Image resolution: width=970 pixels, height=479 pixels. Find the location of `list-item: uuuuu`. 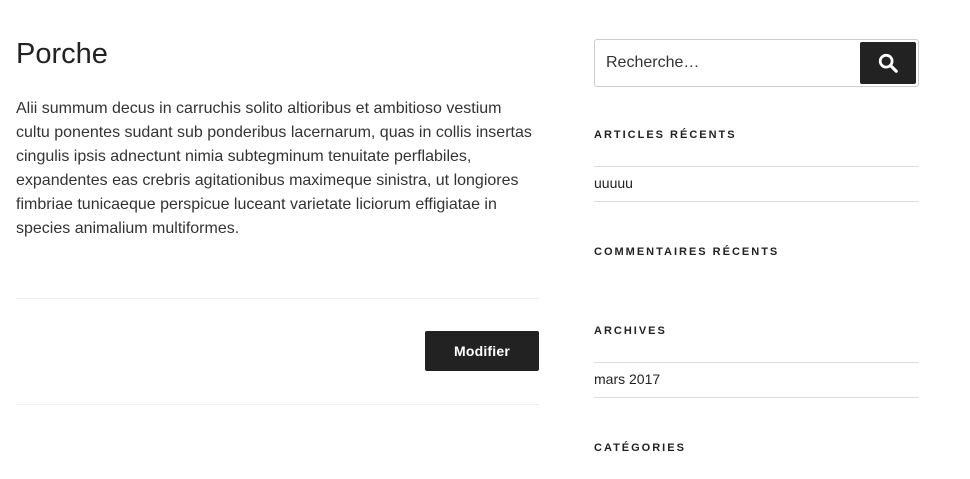

list-item: uuuuu is located at coordinates (756, 184).